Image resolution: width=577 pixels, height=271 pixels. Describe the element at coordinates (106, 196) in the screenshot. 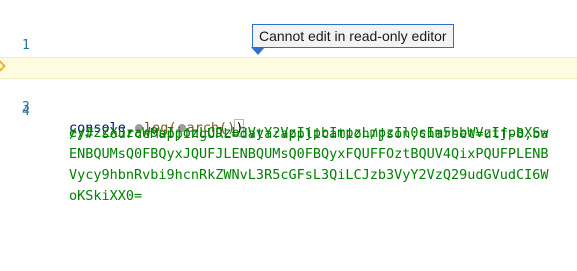

I see `source-map-comment-row-5: oKSkiXX0=` at that location.